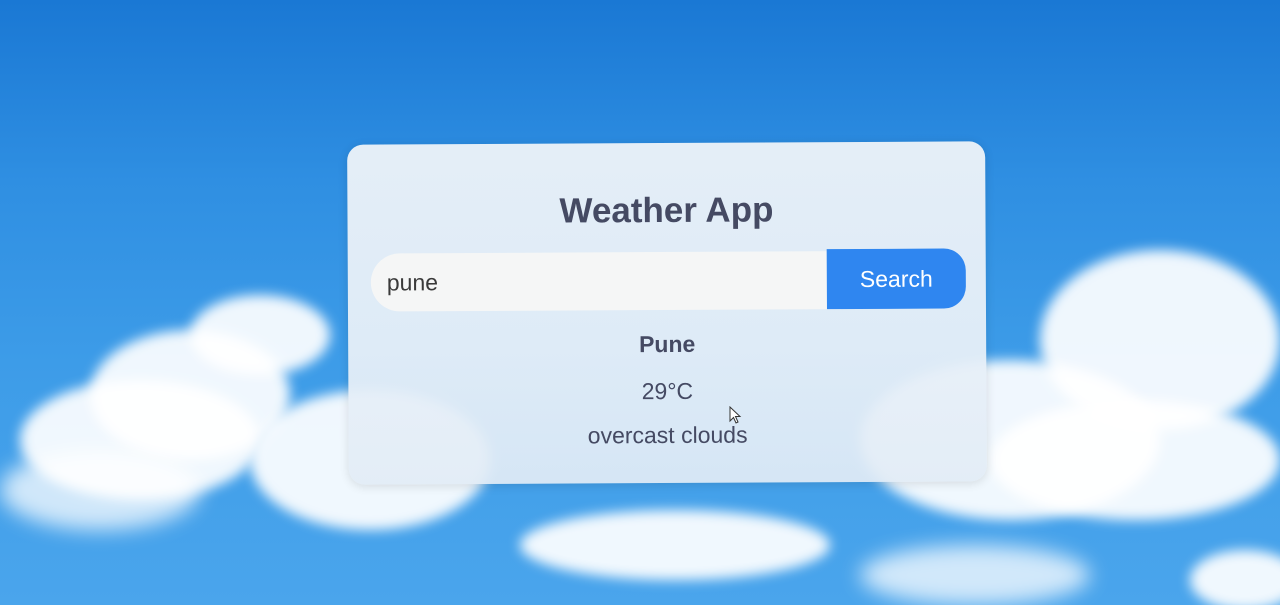 The image size is (1280, 605). I want to click on app-title: Weather App, so click(666, 210).